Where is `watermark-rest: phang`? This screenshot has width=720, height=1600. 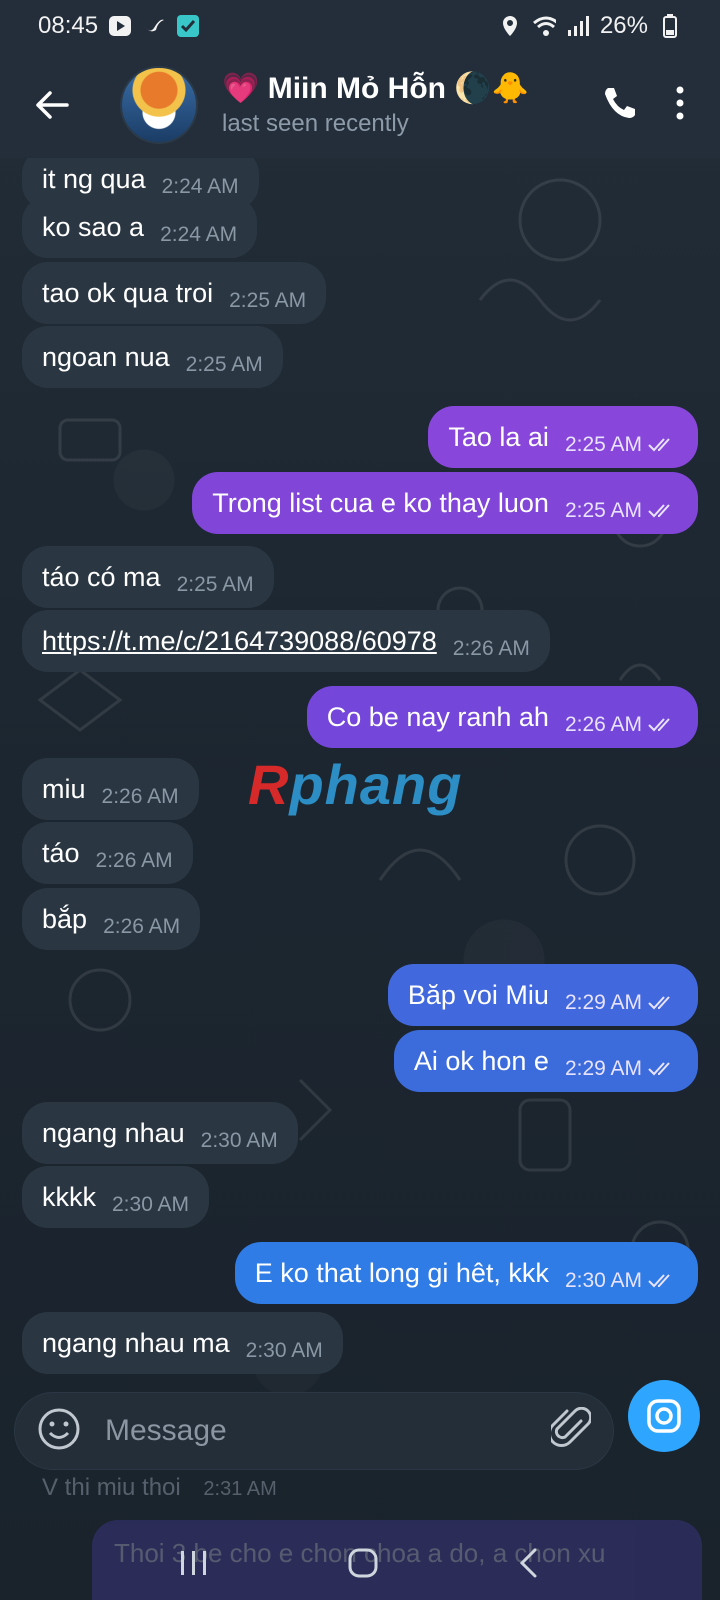
watermark-rest: phang is located at coordinates (376, 784).